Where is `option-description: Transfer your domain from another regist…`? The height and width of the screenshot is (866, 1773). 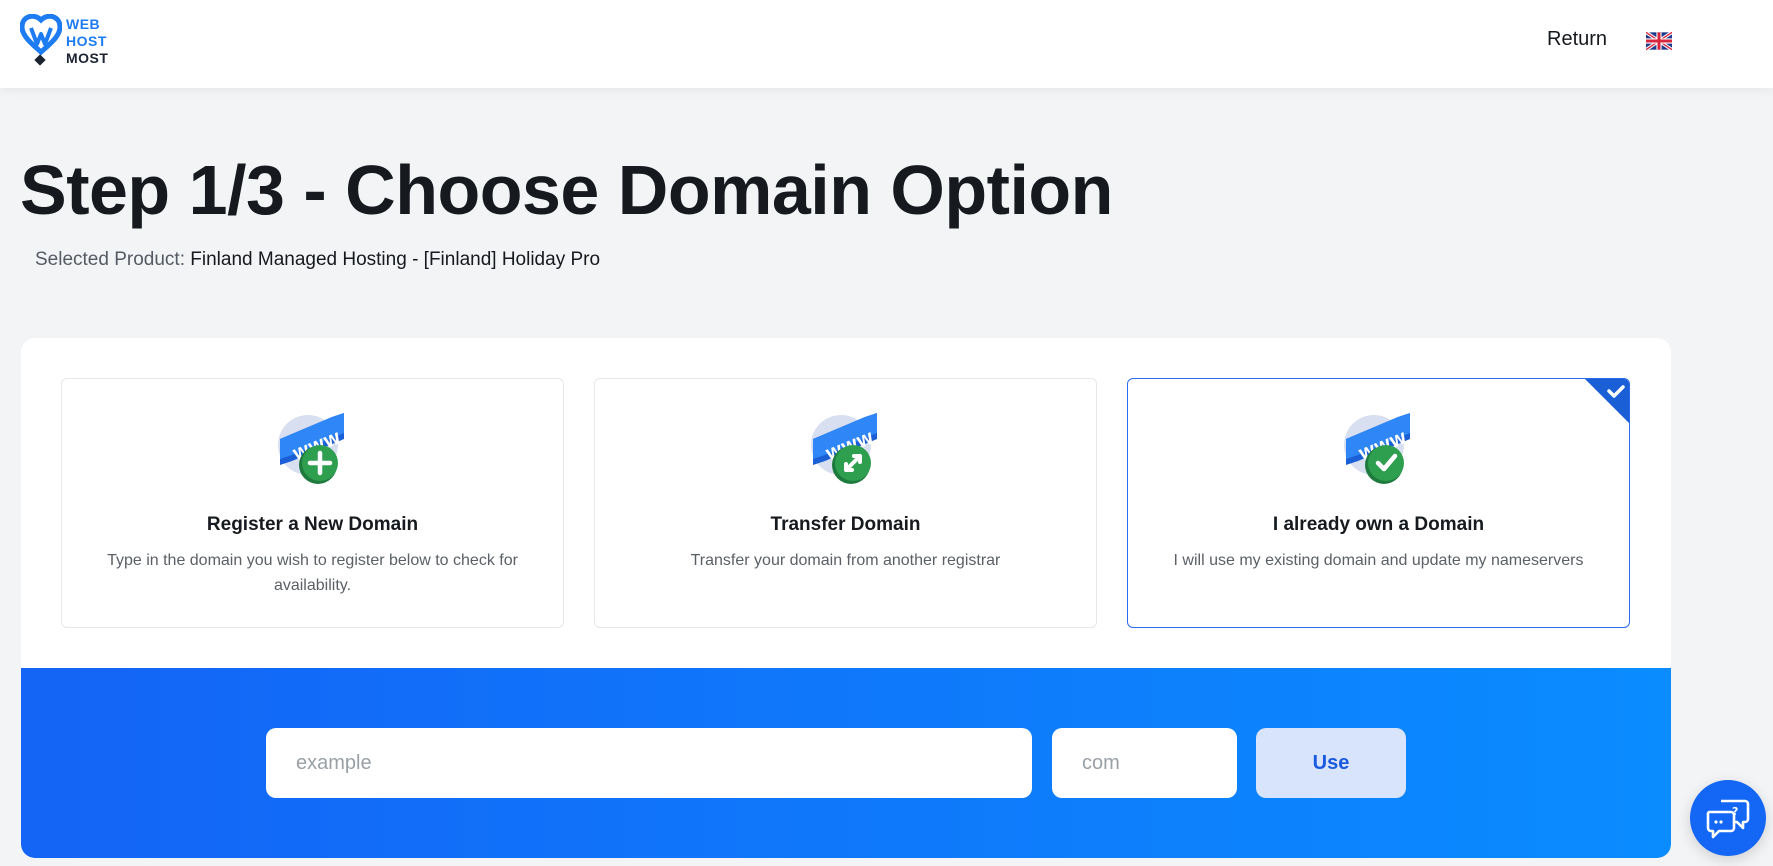
option-description: Transfer your domain from another regist… is located at coordinates (845, 560).